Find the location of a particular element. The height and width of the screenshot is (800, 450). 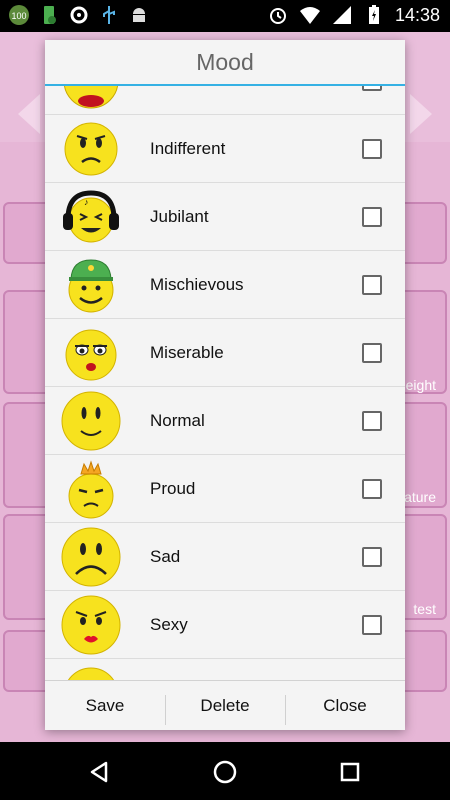

list-item: Proud is located at coordinates (225, 489).